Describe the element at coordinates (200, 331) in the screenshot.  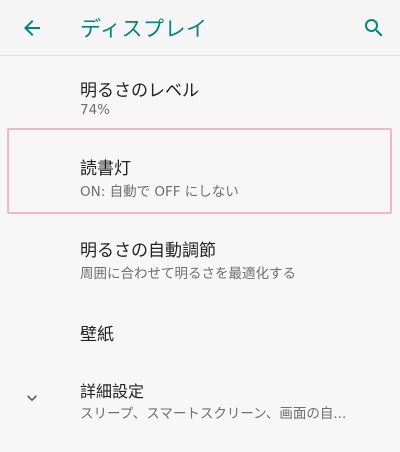
I see `wallpaper-item: 壁紙` at that location.